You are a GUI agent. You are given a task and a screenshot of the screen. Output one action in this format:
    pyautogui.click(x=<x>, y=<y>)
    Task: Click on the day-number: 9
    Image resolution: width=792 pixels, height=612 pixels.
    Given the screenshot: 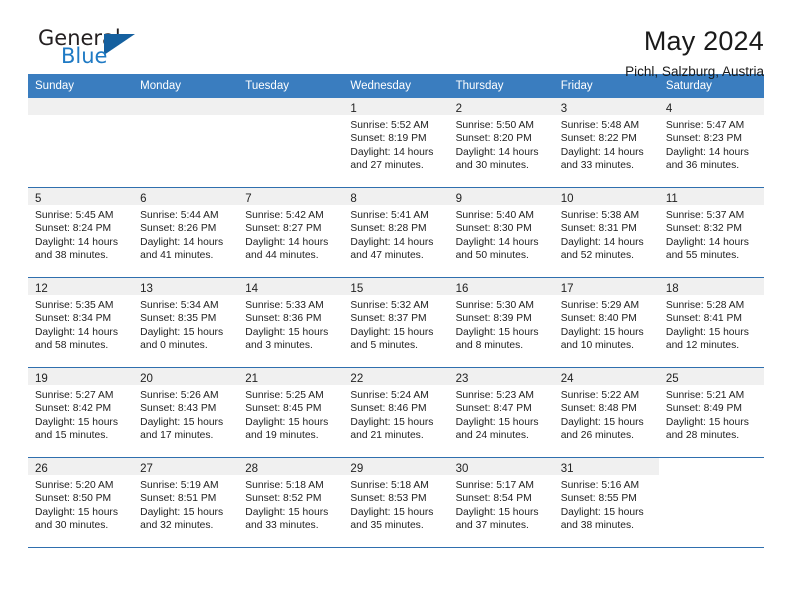 What is the action you would take?
    pyautogui.click(x=458, y=199)
    